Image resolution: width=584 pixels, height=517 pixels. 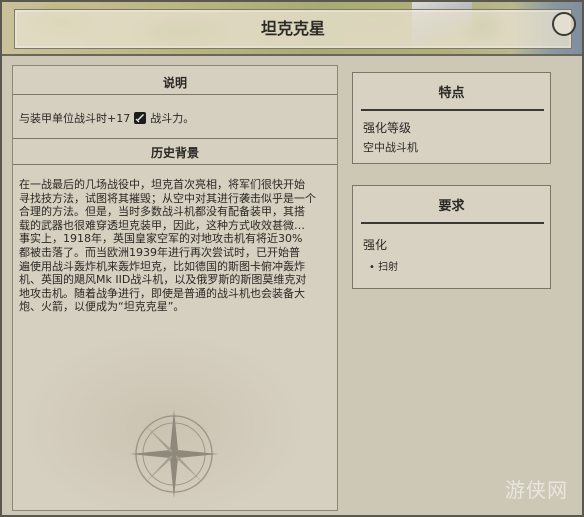 I want to click on compass-rose-icon, so click(x=174, y=454).